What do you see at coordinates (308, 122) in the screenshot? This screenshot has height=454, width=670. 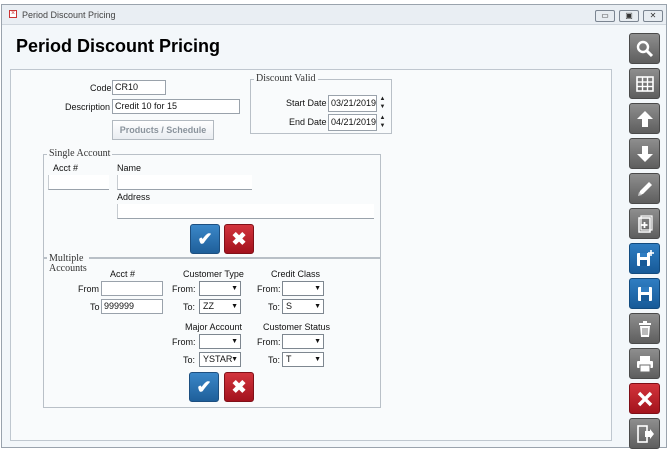 I see `end-date-label: End Date` at bounding box center [308, 122].